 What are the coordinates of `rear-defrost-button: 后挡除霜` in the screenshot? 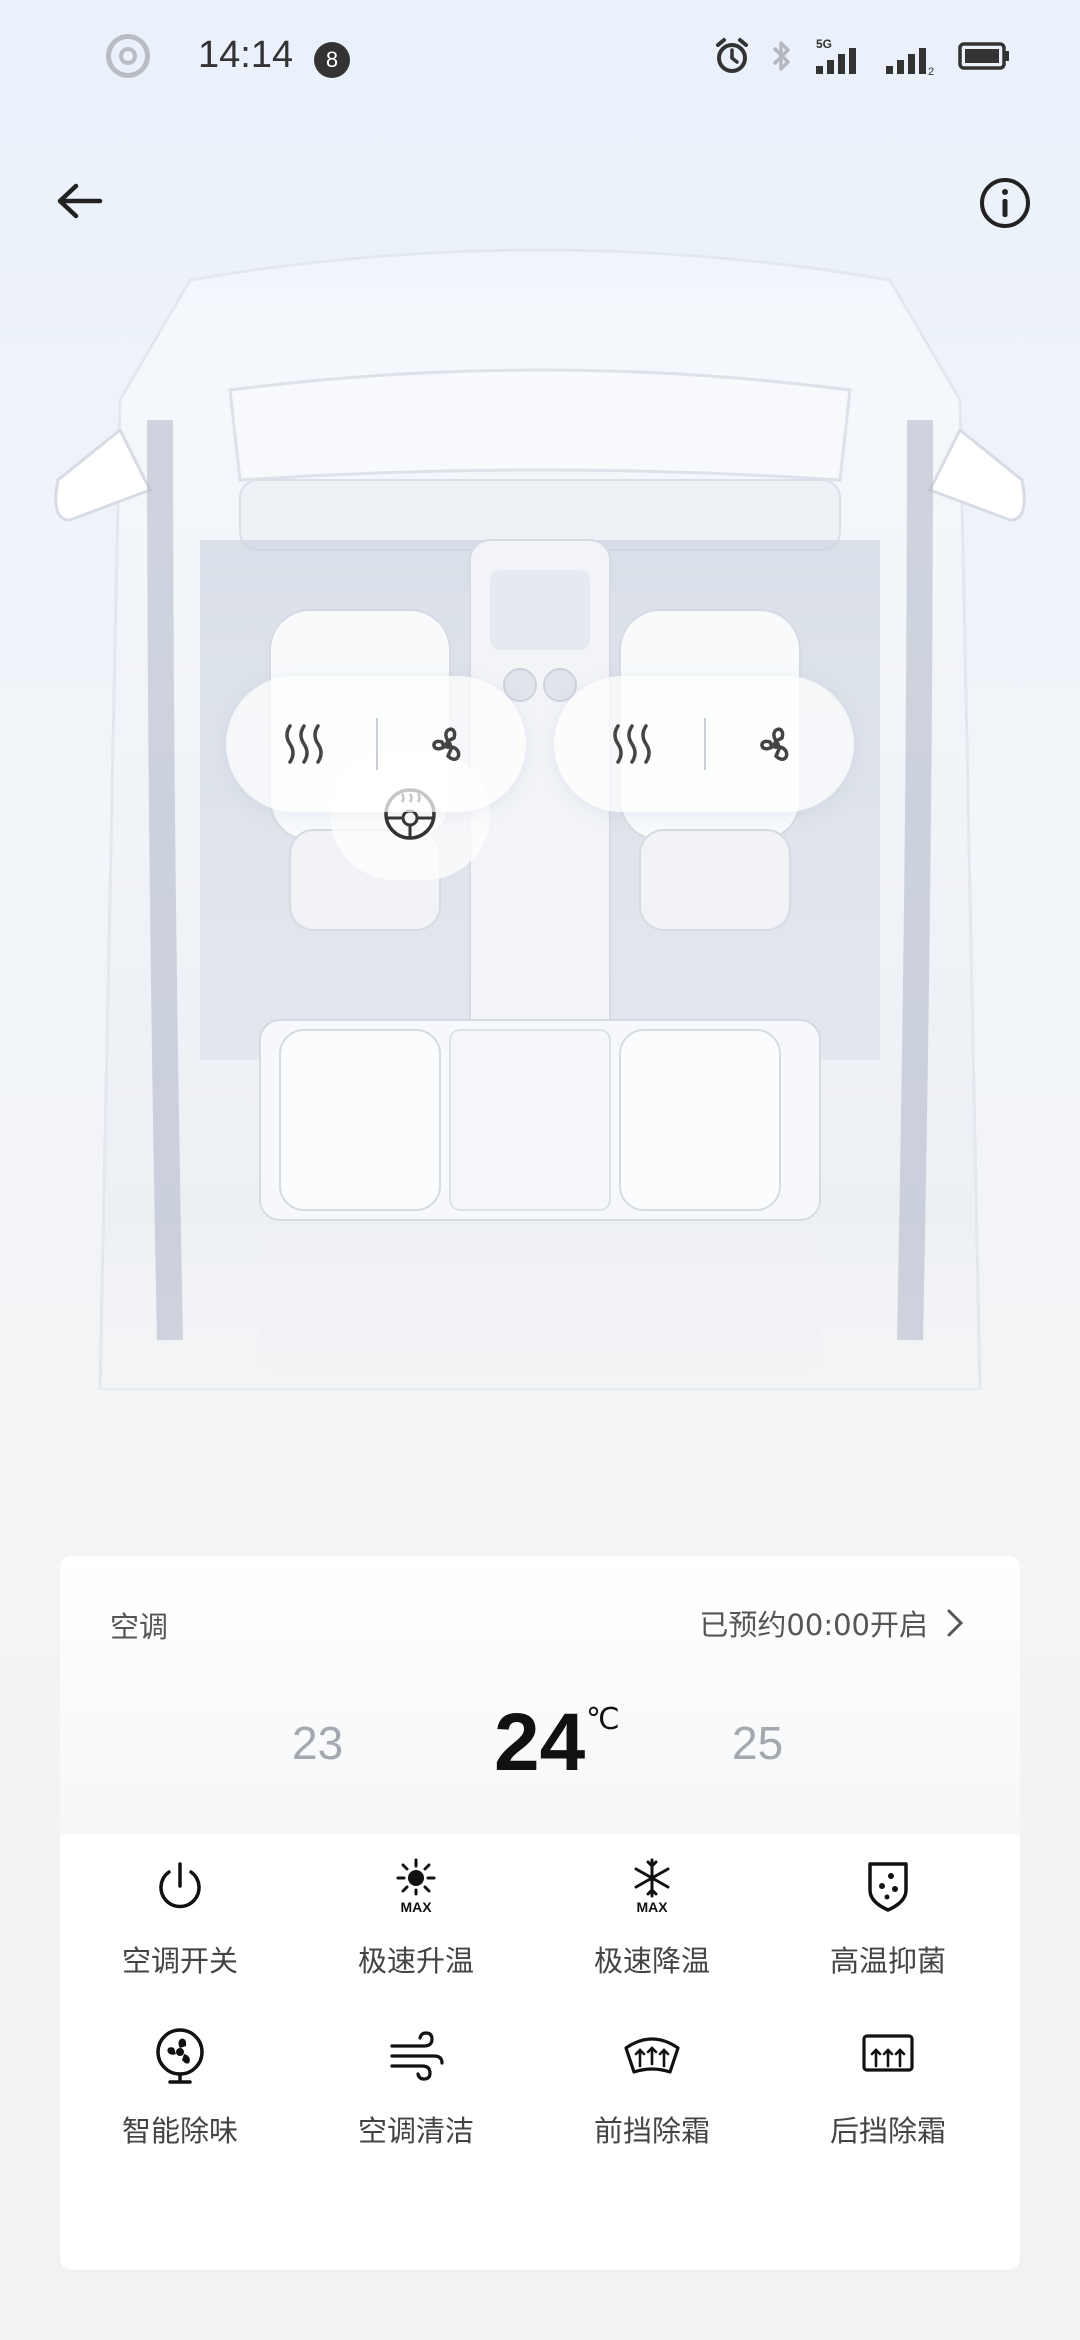 It's located at (888, 2106).